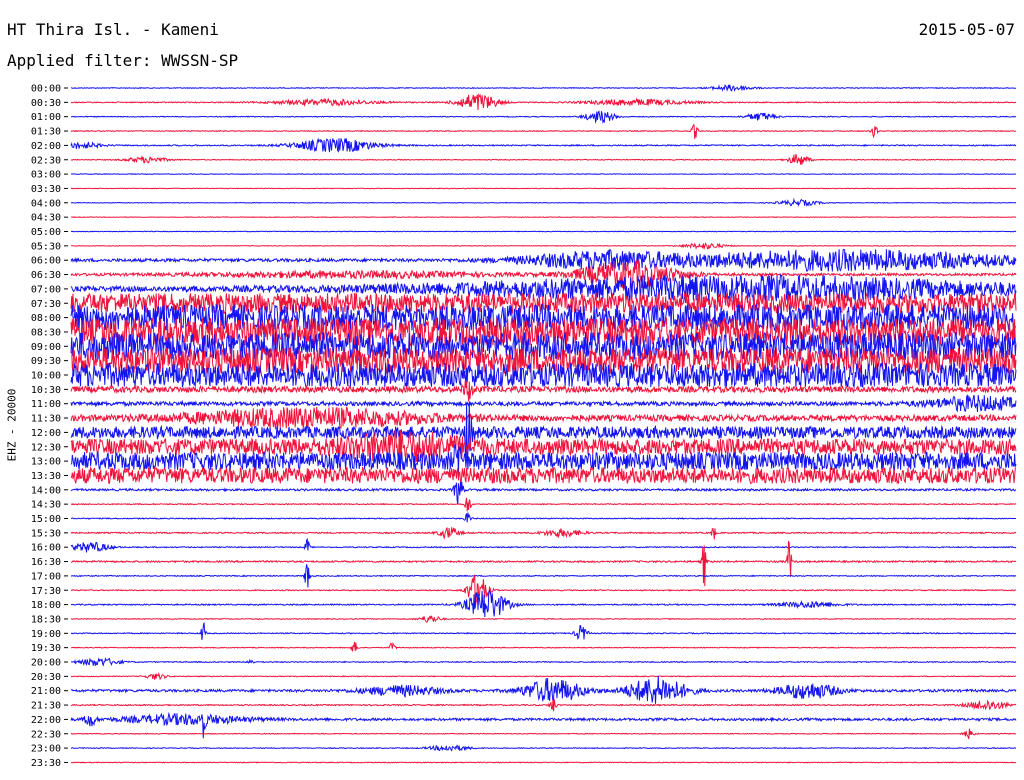 This screenshot has height=780, width=1024. What do you see at coordinates (46, 289) in the screenshot?
I see `time-tick-label: 07:00` at bounding box center [46, 289].